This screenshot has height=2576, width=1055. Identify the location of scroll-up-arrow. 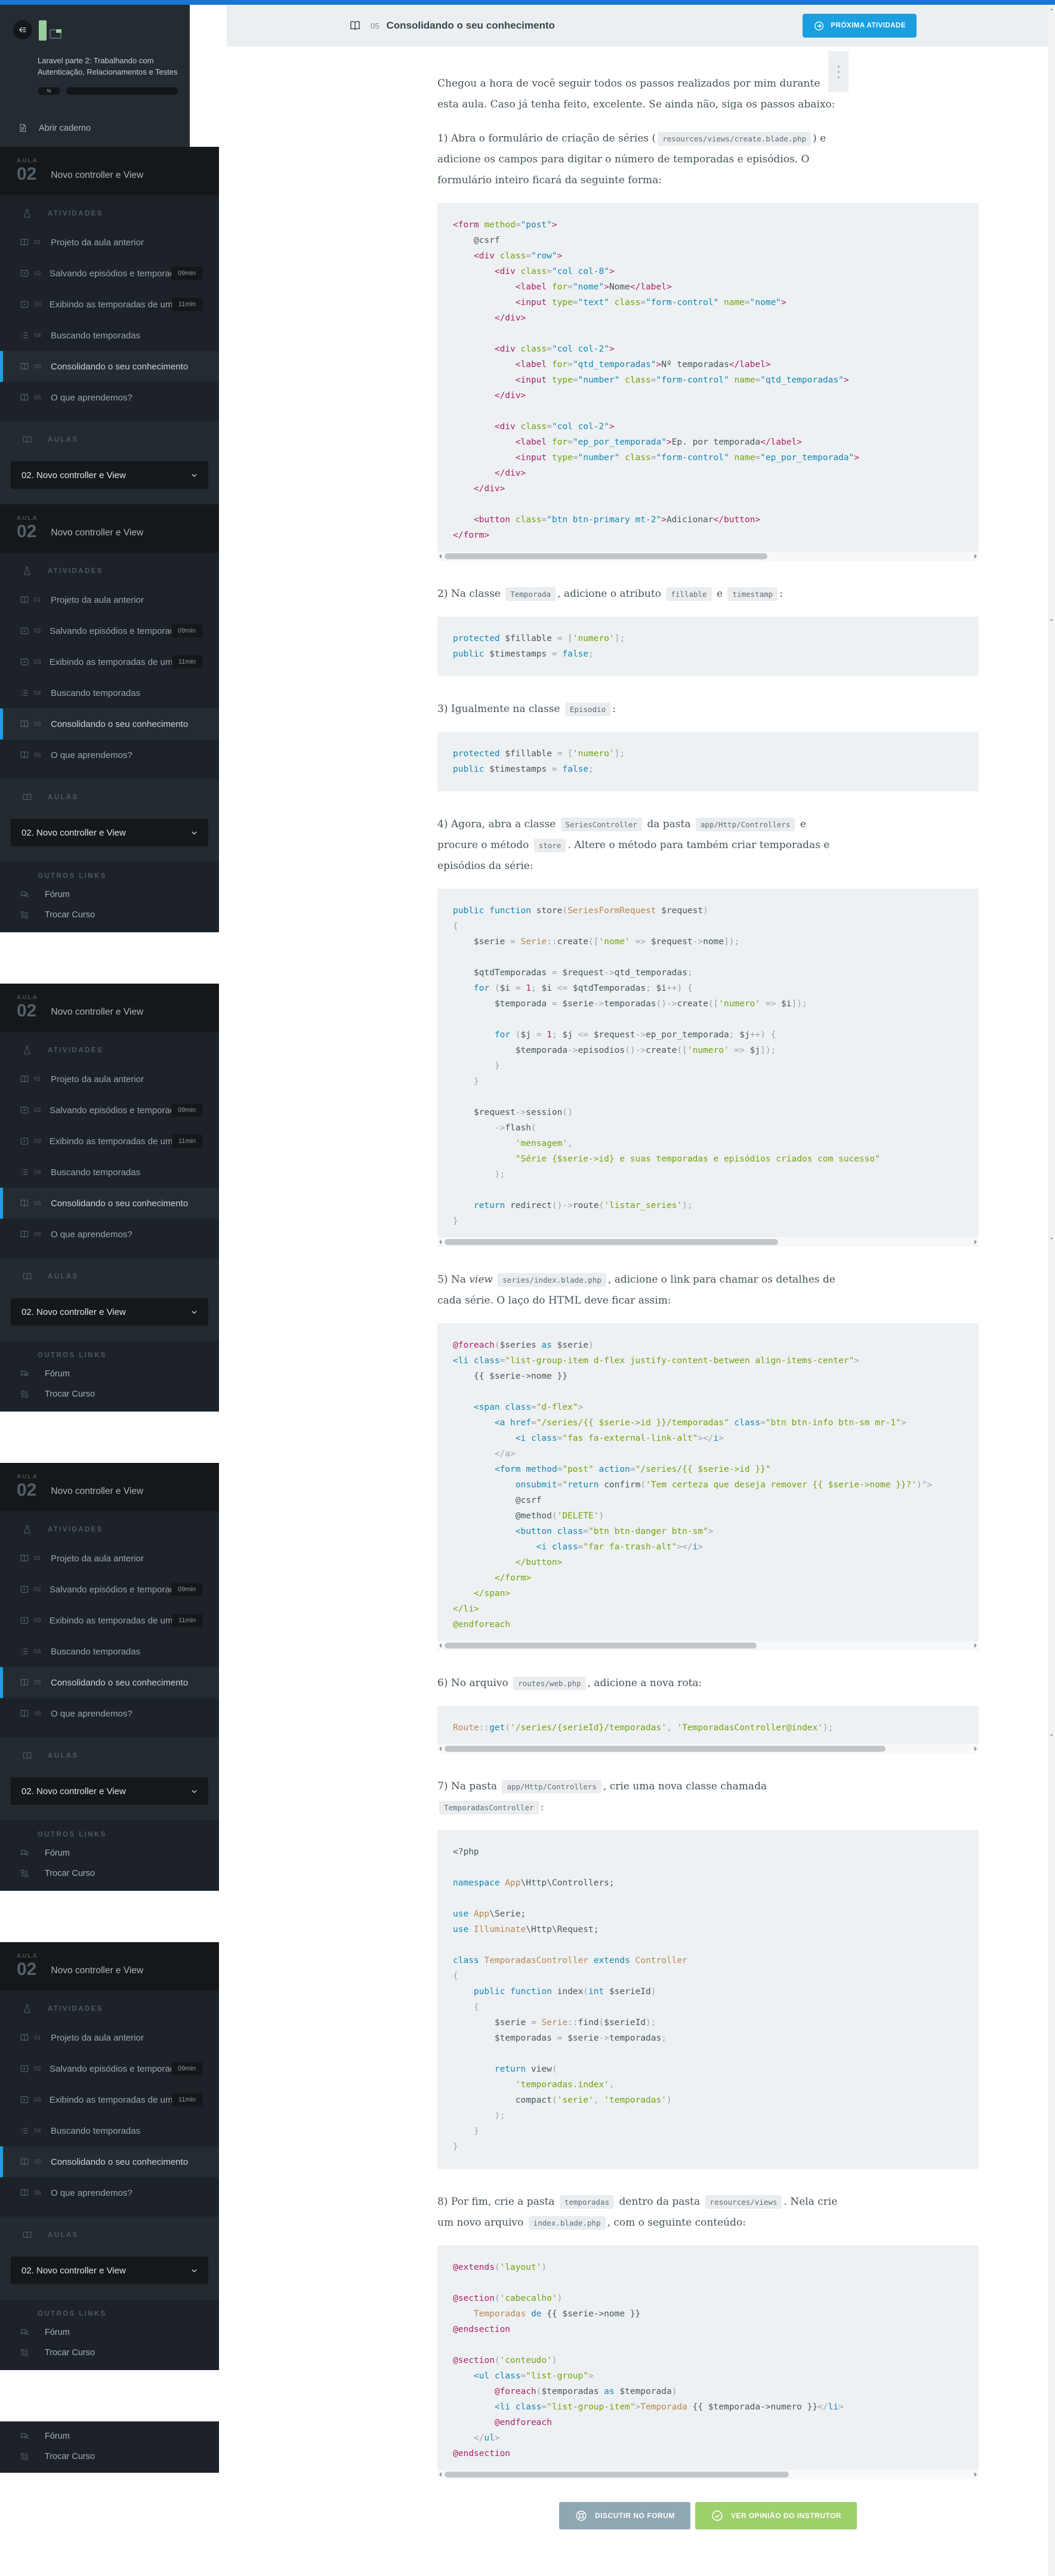
(1051, 9).